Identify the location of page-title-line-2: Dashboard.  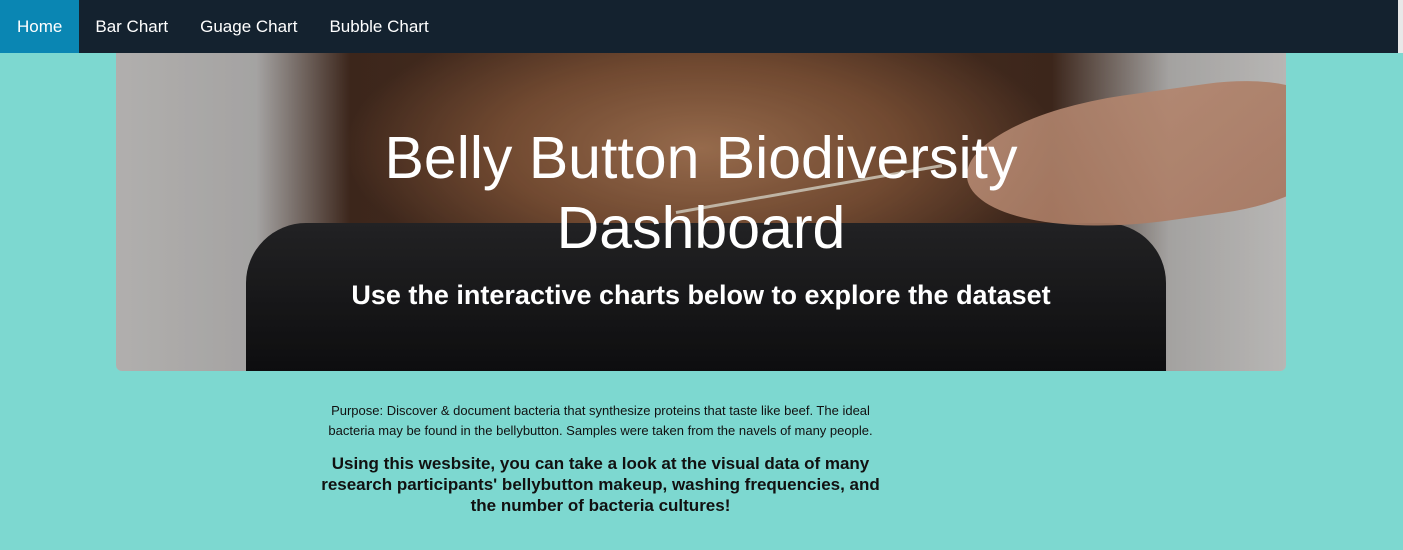
(701, 228).